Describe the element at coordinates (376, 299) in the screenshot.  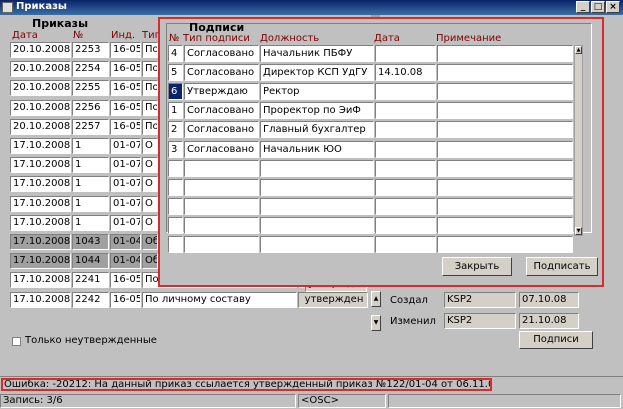
I see `orders-scroll-arrow: ▲` at that location.